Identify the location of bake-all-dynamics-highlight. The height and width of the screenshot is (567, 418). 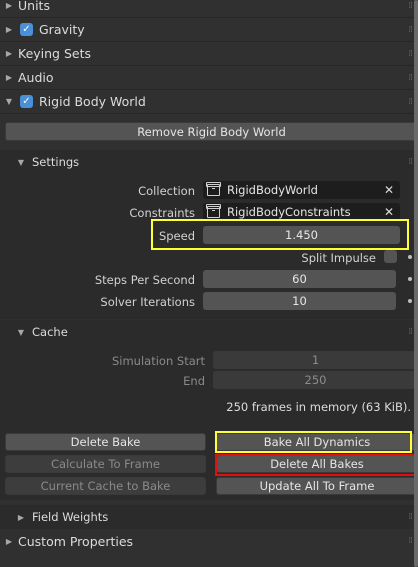
(313, 442).